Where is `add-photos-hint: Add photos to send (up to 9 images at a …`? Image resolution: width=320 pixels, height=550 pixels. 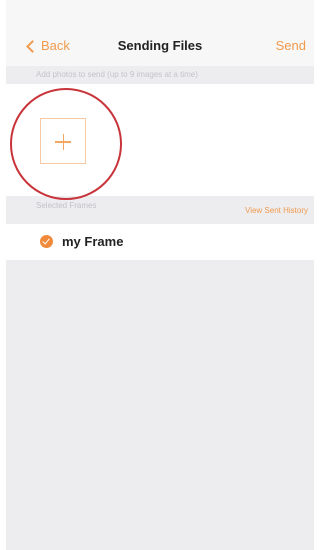 add-photos-hint: Add photos to send (up to 9 images at a … is located at coordinates (160, 75).